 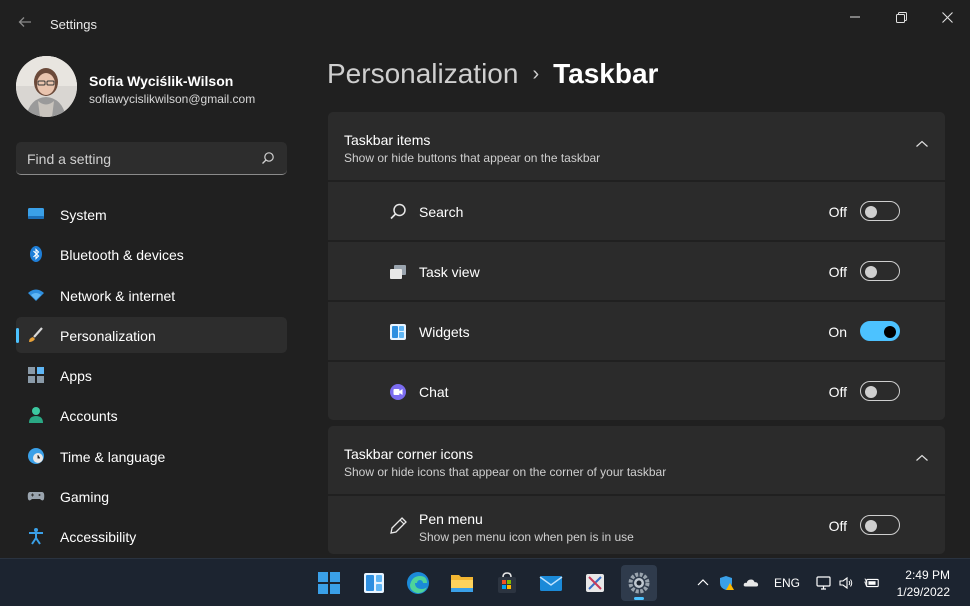 I want to click on pen-menu-toggle, so click(x=880, y=525).